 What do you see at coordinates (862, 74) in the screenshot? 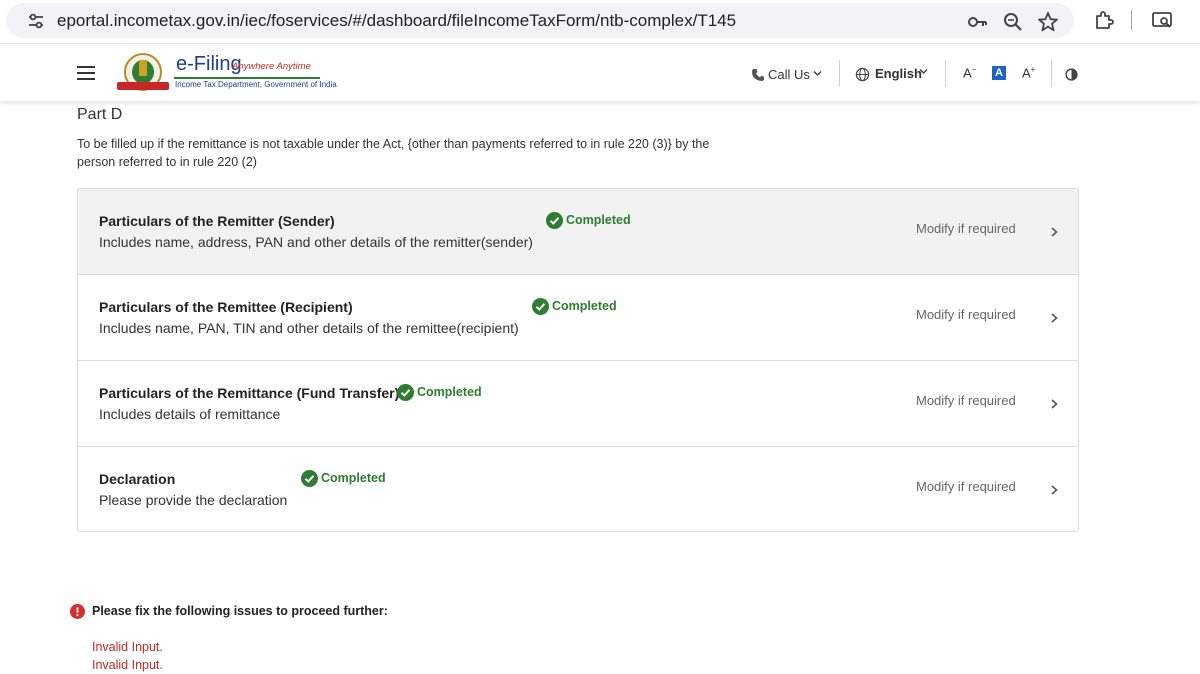
I see `globe-icon` at bounding box center [862, 74].